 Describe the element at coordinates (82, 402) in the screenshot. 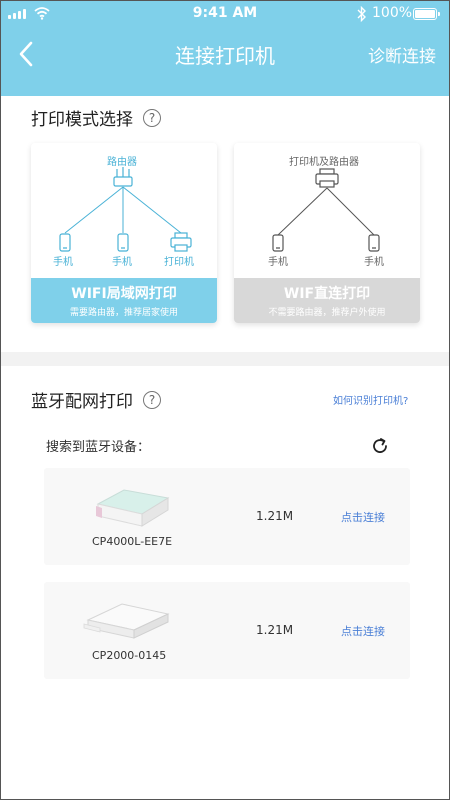

I see `bluetooth-label: 蓝牙配网打印` at that location.